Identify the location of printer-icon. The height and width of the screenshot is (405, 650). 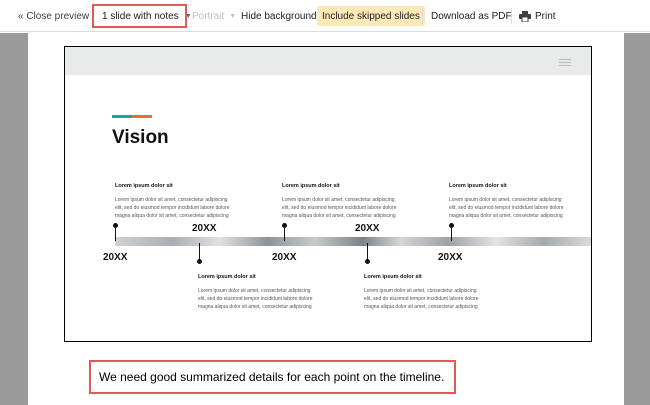
(525, 16).